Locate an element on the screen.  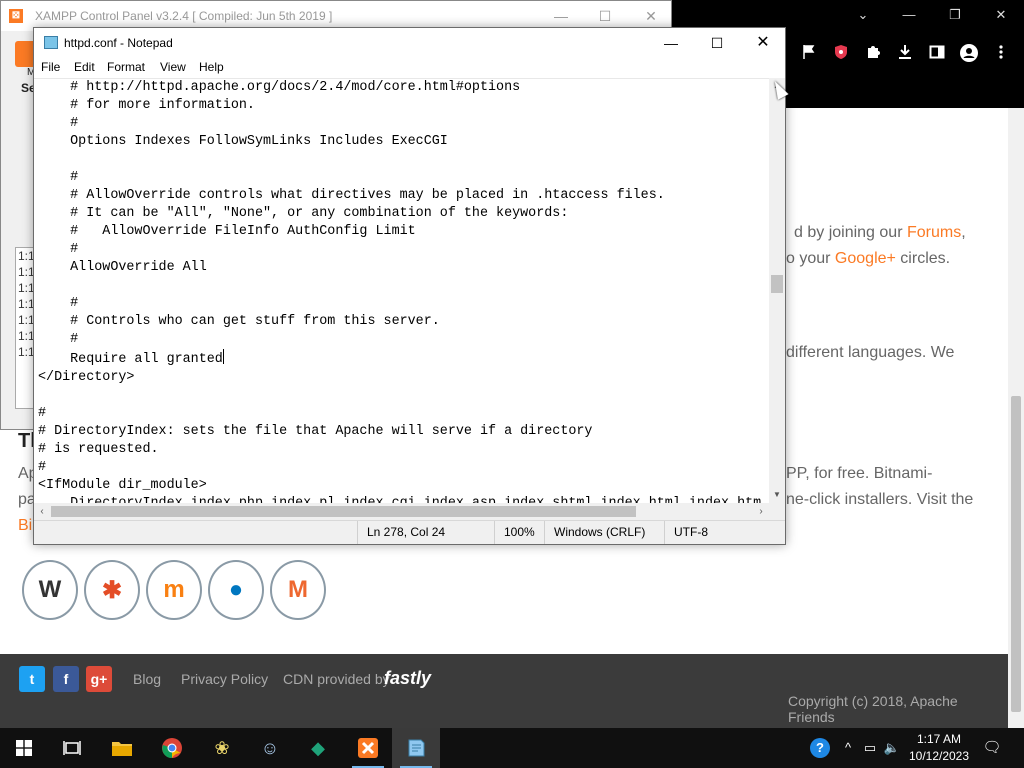
windows-logo-icon is located at coordinates (24, 748).